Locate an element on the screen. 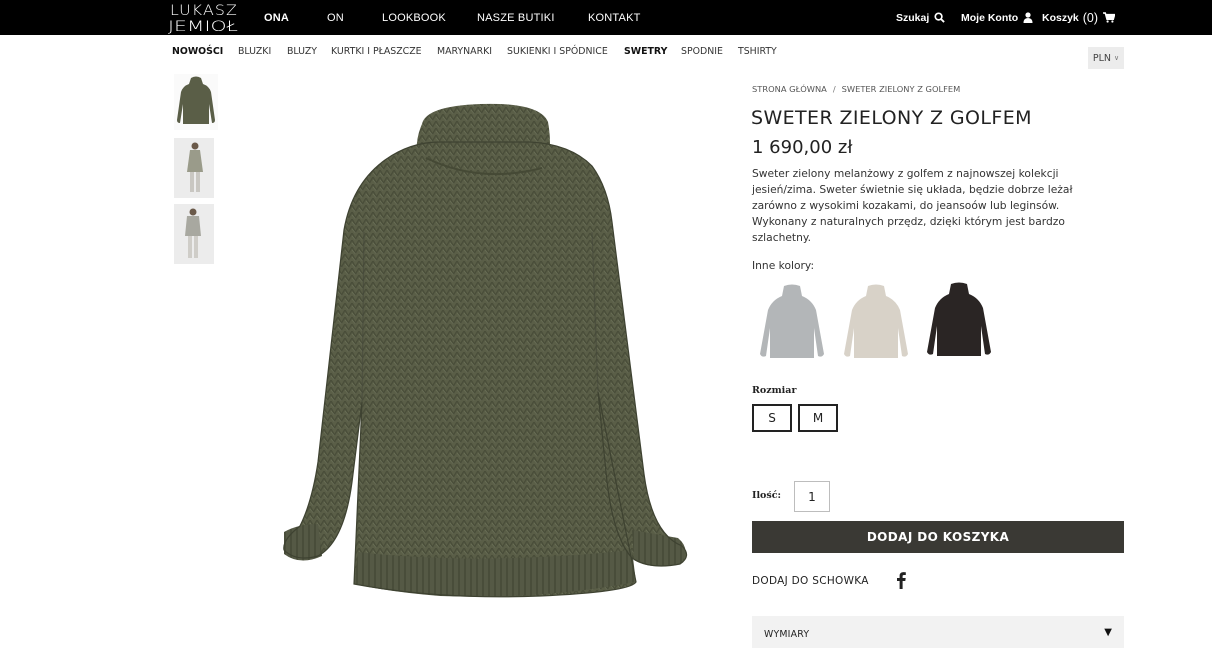 This screenshot has height=648, width=1212. other-colors-label: Inne kolory: is located at coordinates (783, 265).